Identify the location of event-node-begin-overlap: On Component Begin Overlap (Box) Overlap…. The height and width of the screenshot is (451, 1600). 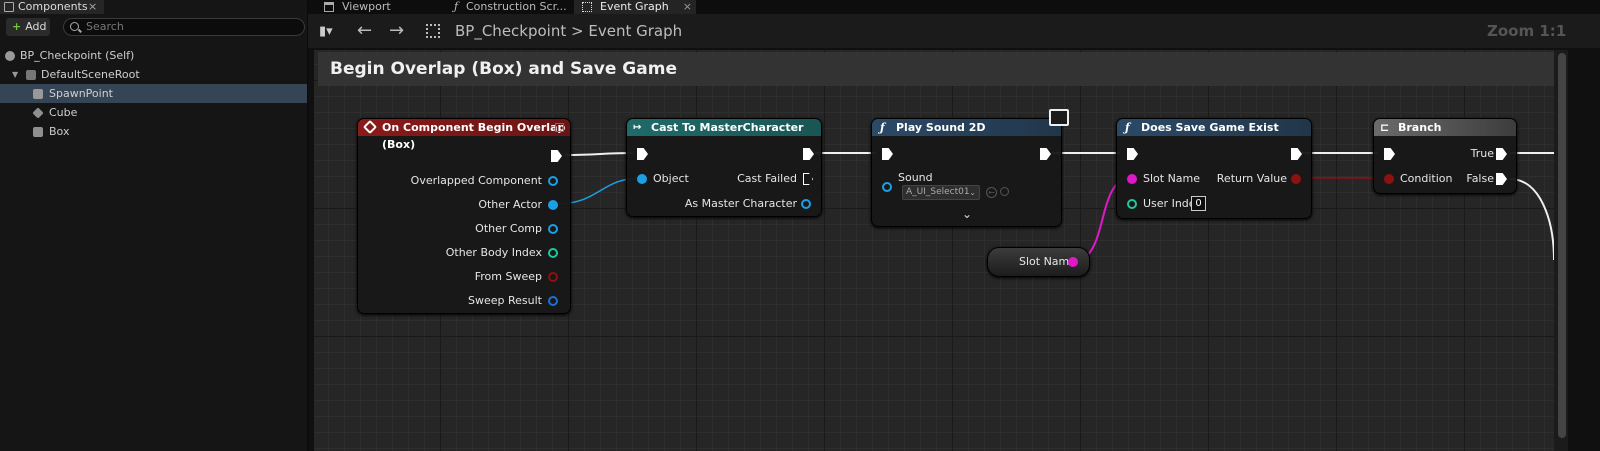
(464, 216).